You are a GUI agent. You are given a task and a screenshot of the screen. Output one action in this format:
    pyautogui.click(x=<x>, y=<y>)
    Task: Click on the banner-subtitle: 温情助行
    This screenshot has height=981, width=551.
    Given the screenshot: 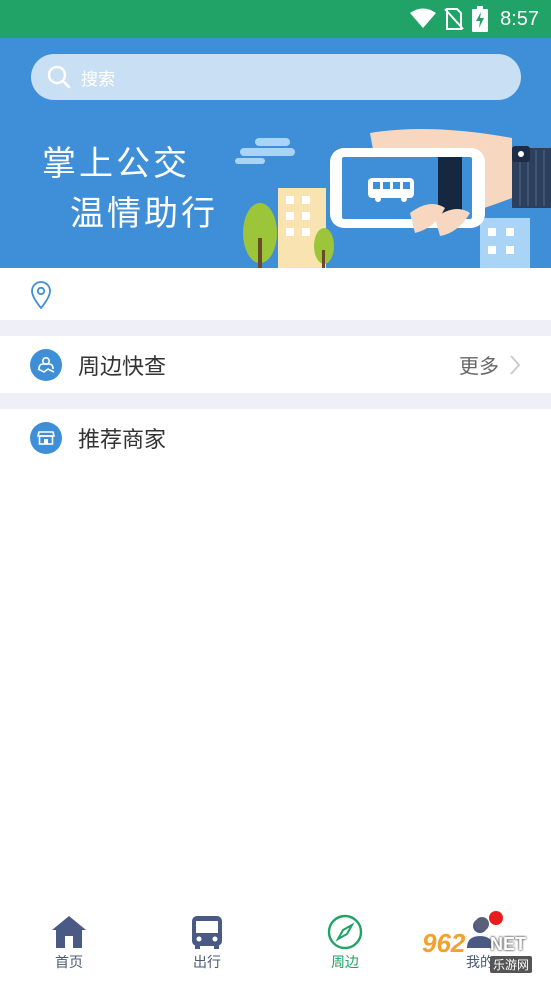 What is the action you would take?
    pyautogui.click(x=144, y=214)
    